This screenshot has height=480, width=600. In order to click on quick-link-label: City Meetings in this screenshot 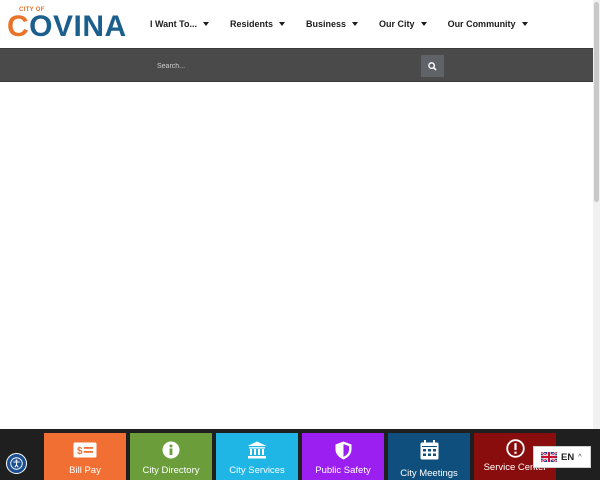, I will do `click(429, 473)`.